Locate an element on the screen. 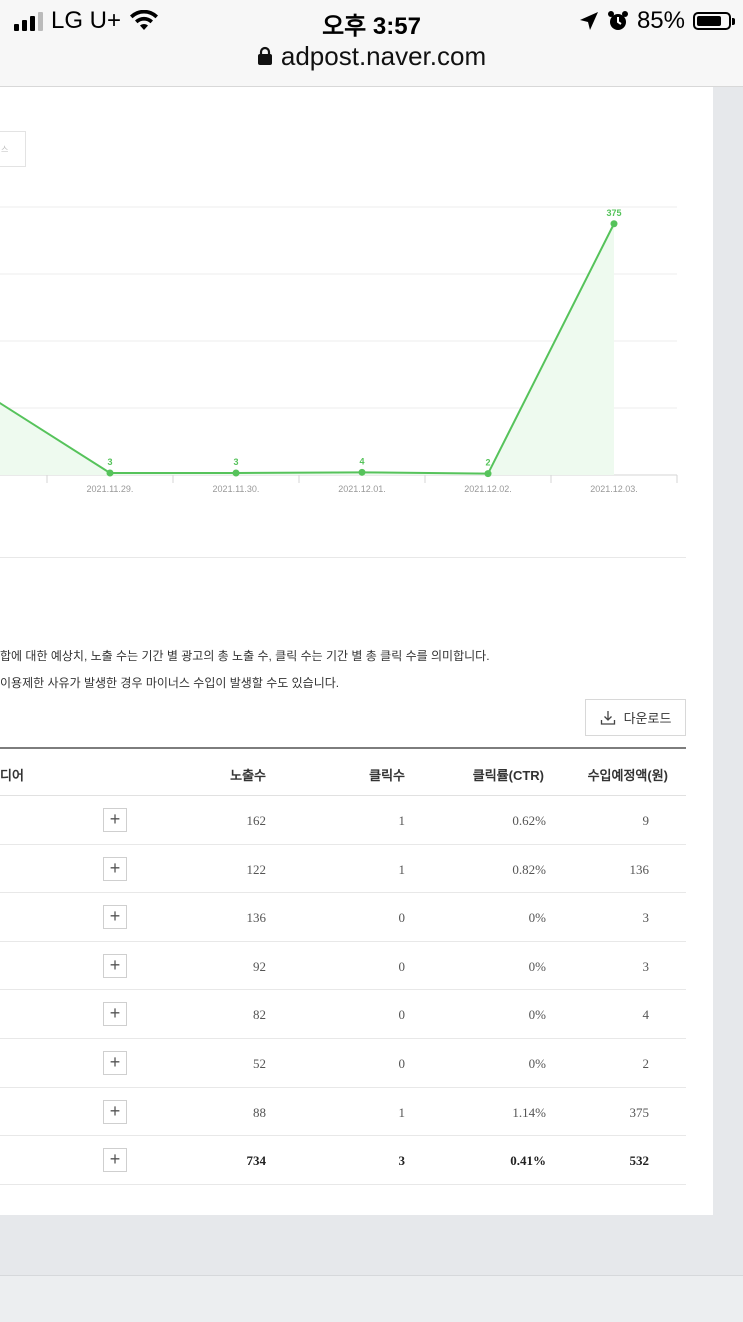 The width and height of the screenshot is (743, 1322). impressions-cell: 136 is located at coordinates (256, 918).